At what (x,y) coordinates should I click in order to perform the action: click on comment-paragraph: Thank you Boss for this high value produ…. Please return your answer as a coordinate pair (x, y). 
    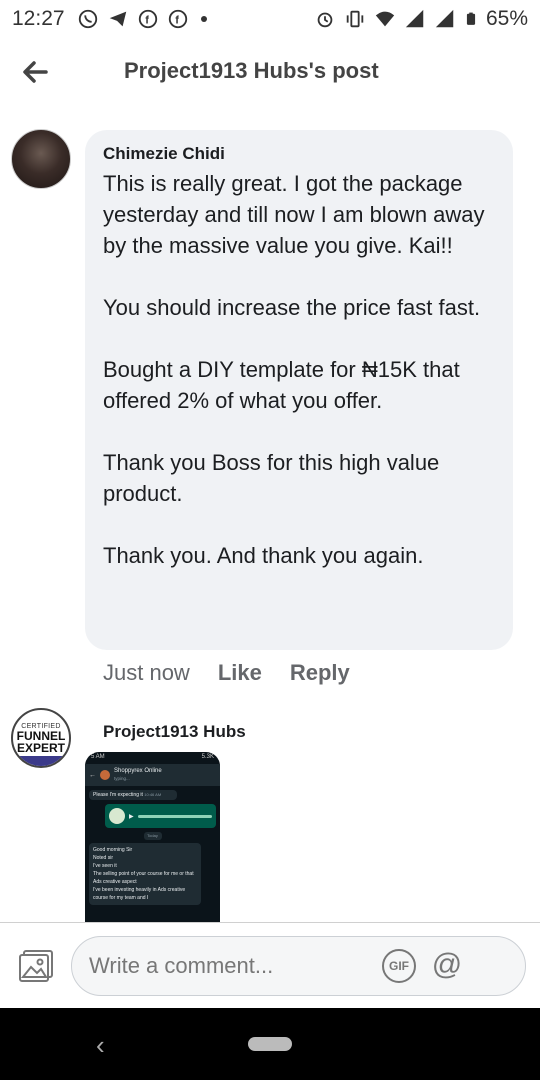
    Looking at the image, I should click on (271, 478).